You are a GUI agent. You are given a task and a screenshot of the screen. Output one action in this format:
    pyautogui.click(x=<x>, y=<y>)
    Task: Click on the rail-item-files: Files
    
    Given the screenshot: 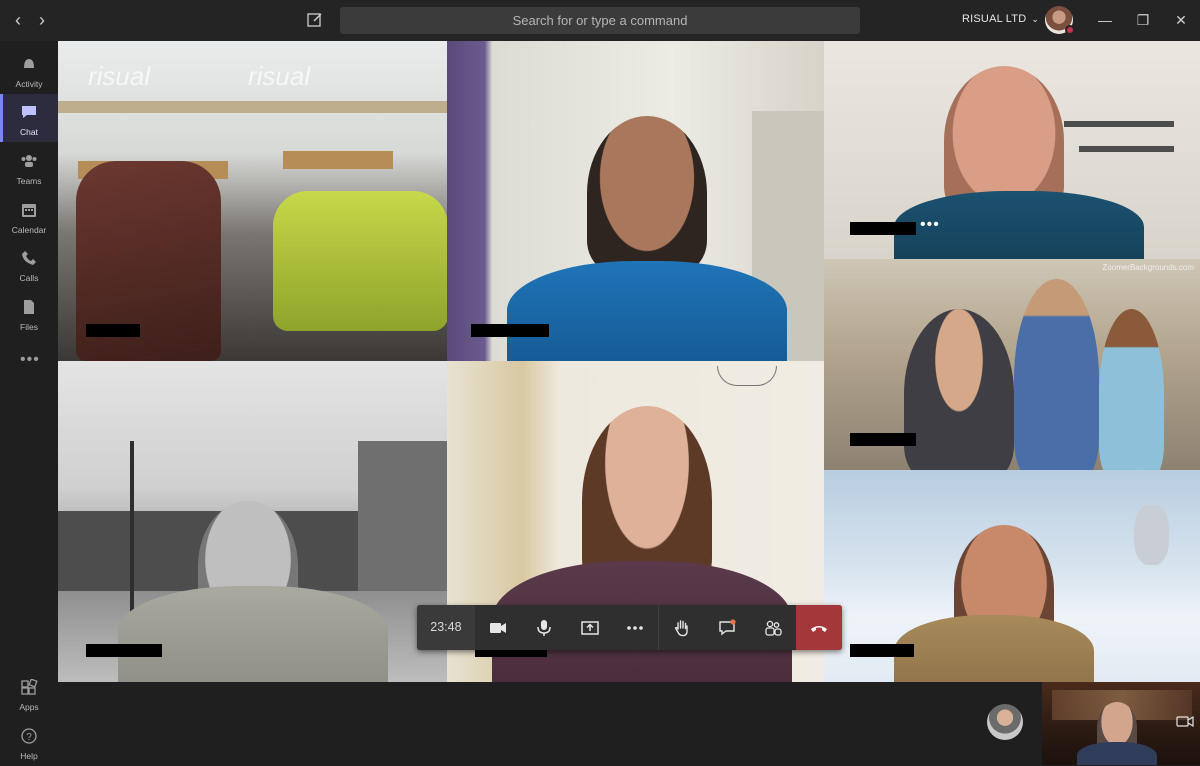 What is the action you would take?
    pyautogui.click(x=29, y=313)
    